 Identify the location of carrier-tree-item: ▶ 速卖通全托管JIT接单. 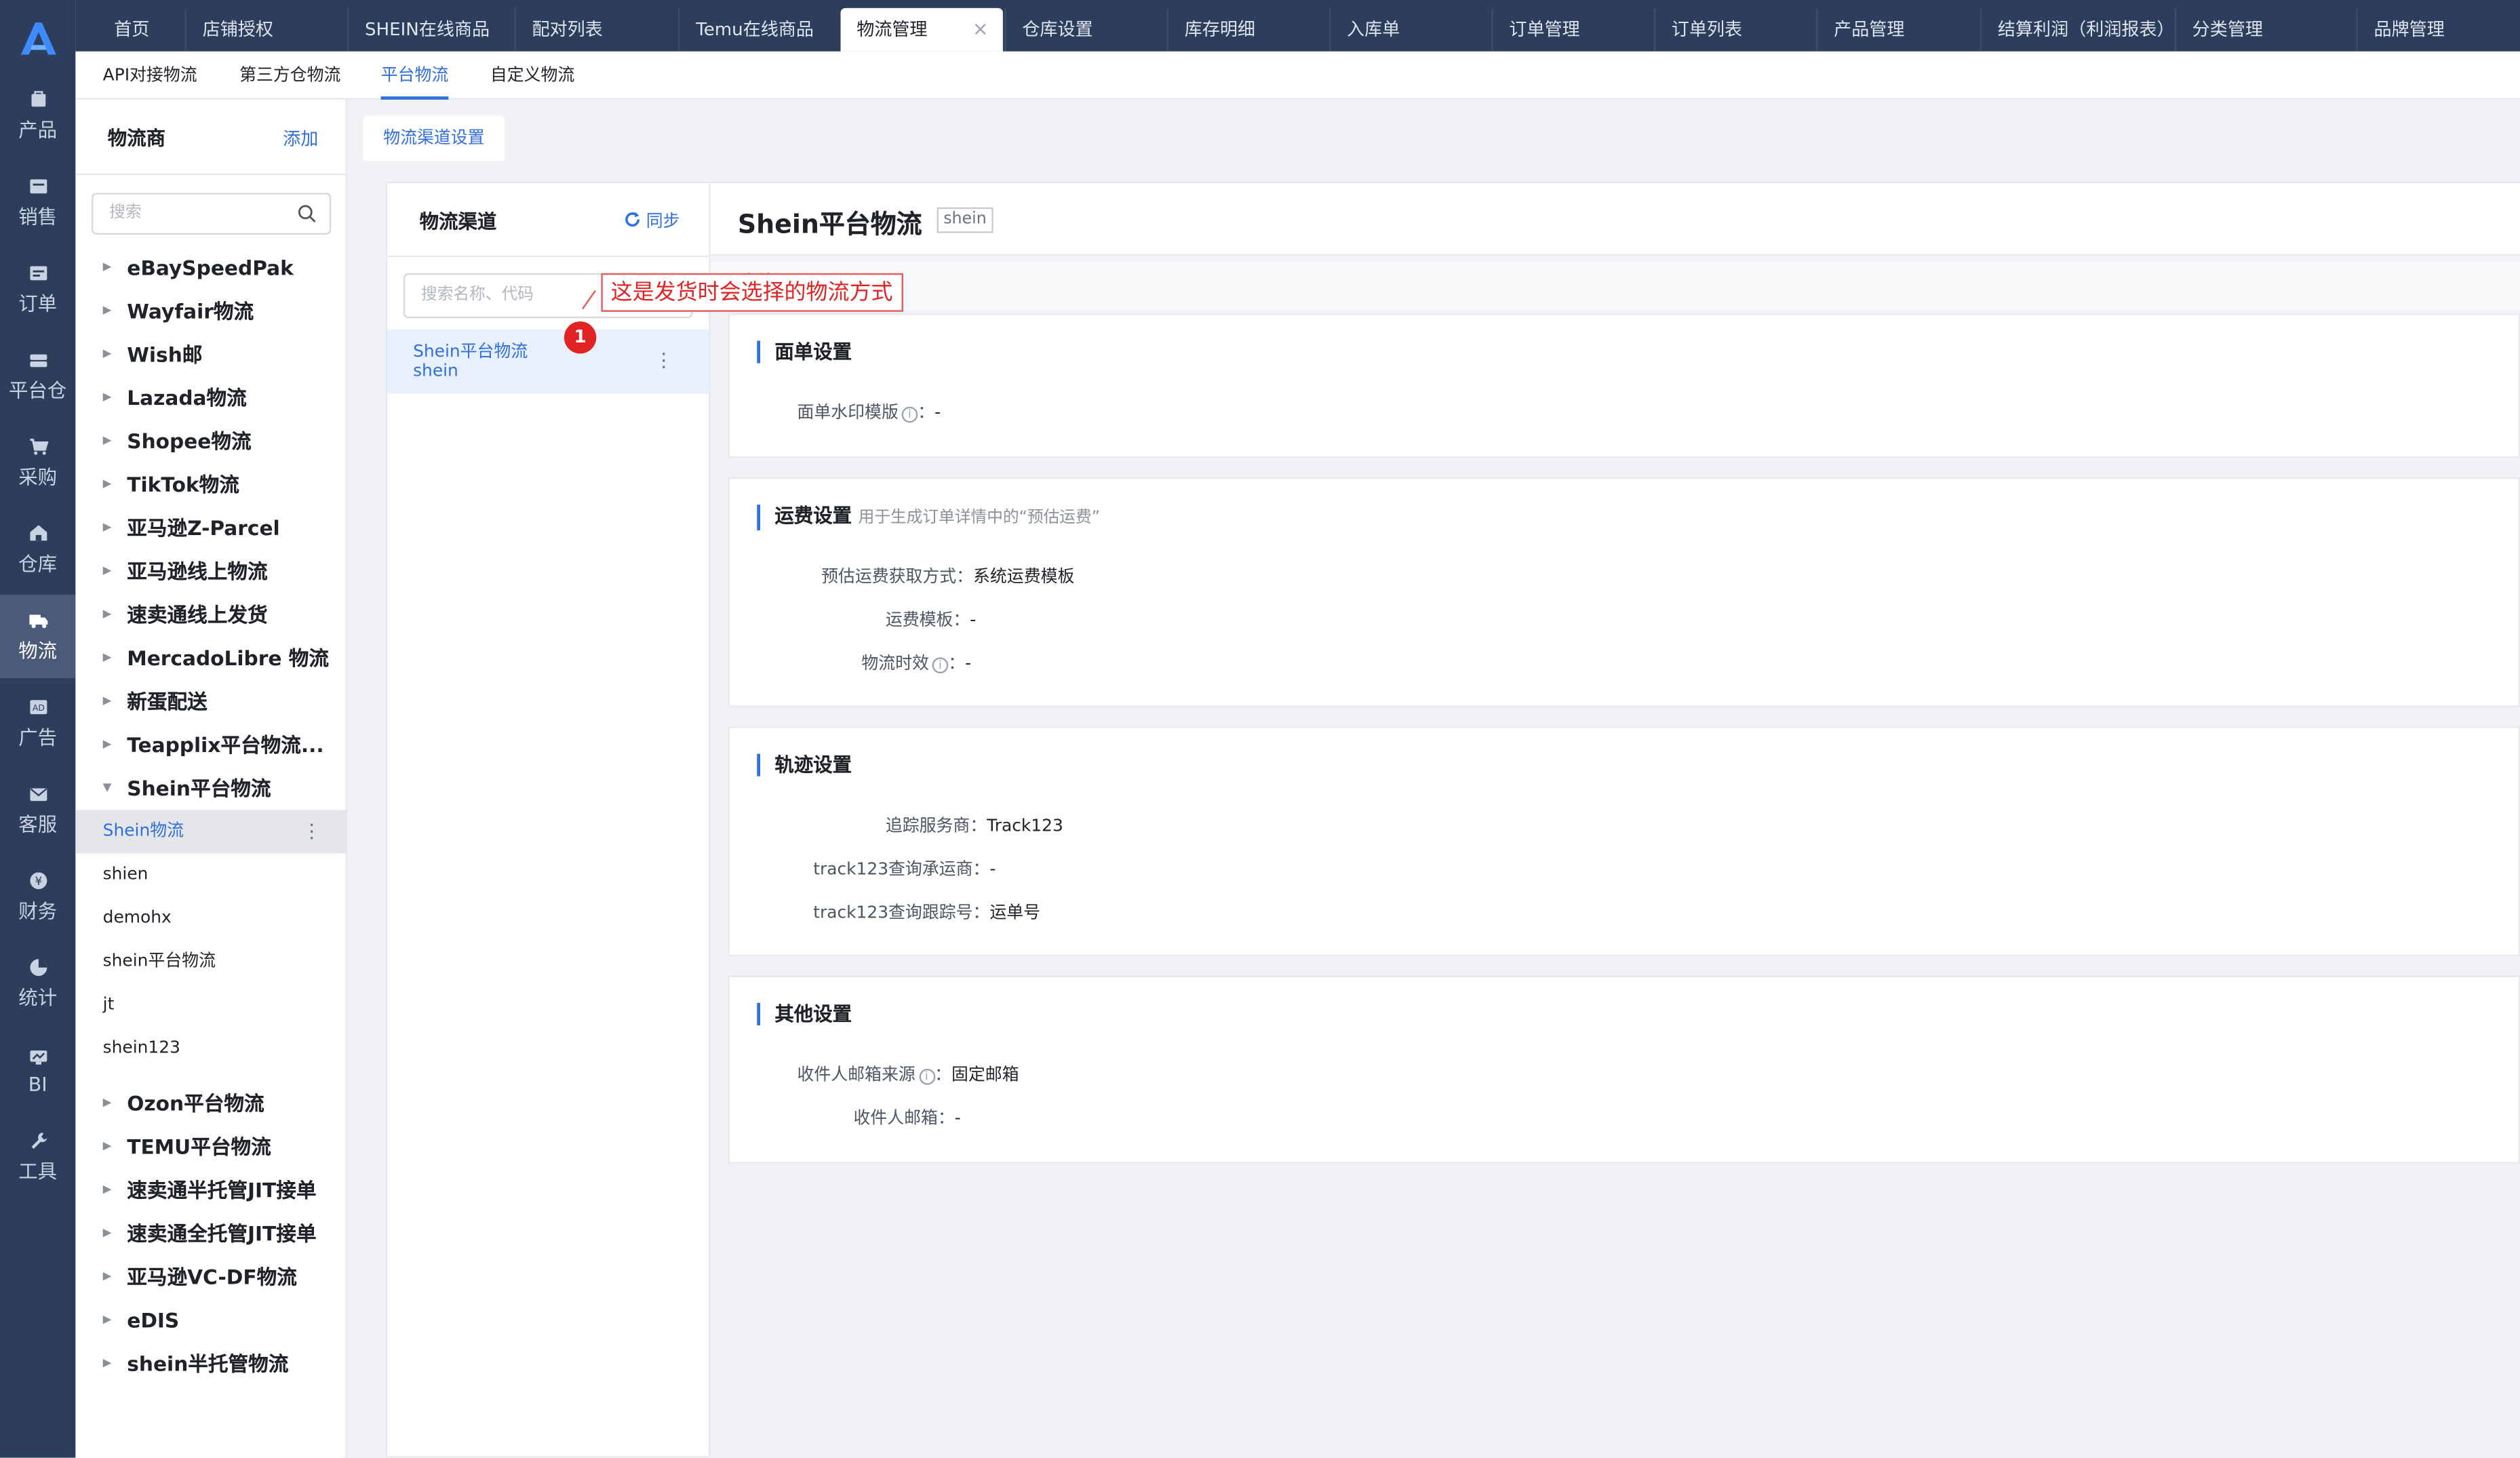
(211, 1233).